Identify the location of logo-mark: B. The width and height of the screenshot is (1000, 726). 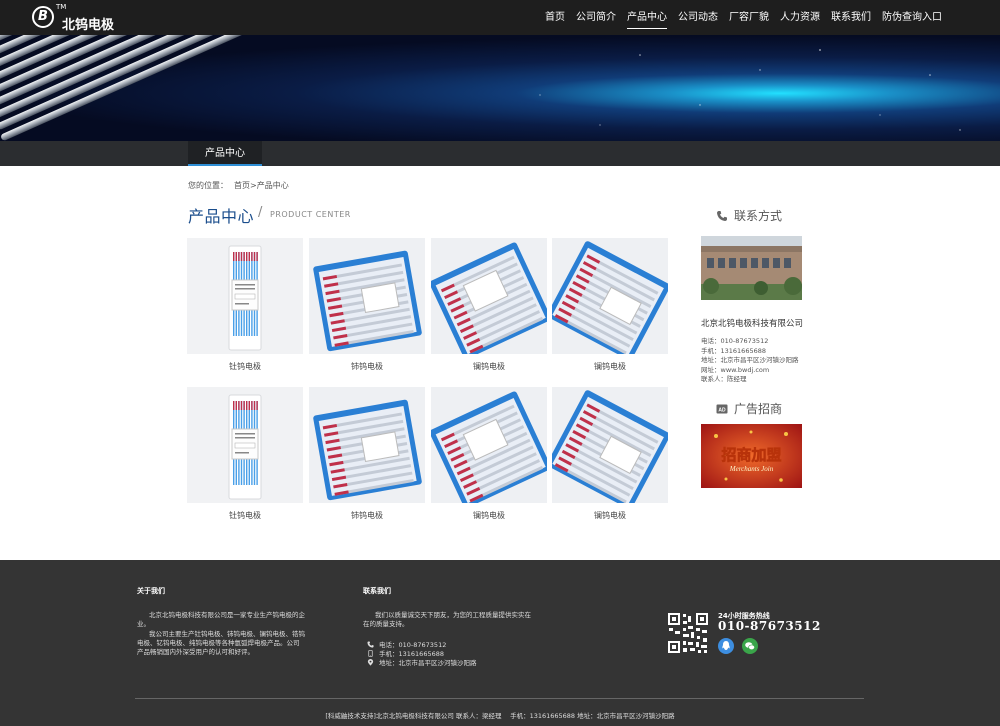
(43, 17).